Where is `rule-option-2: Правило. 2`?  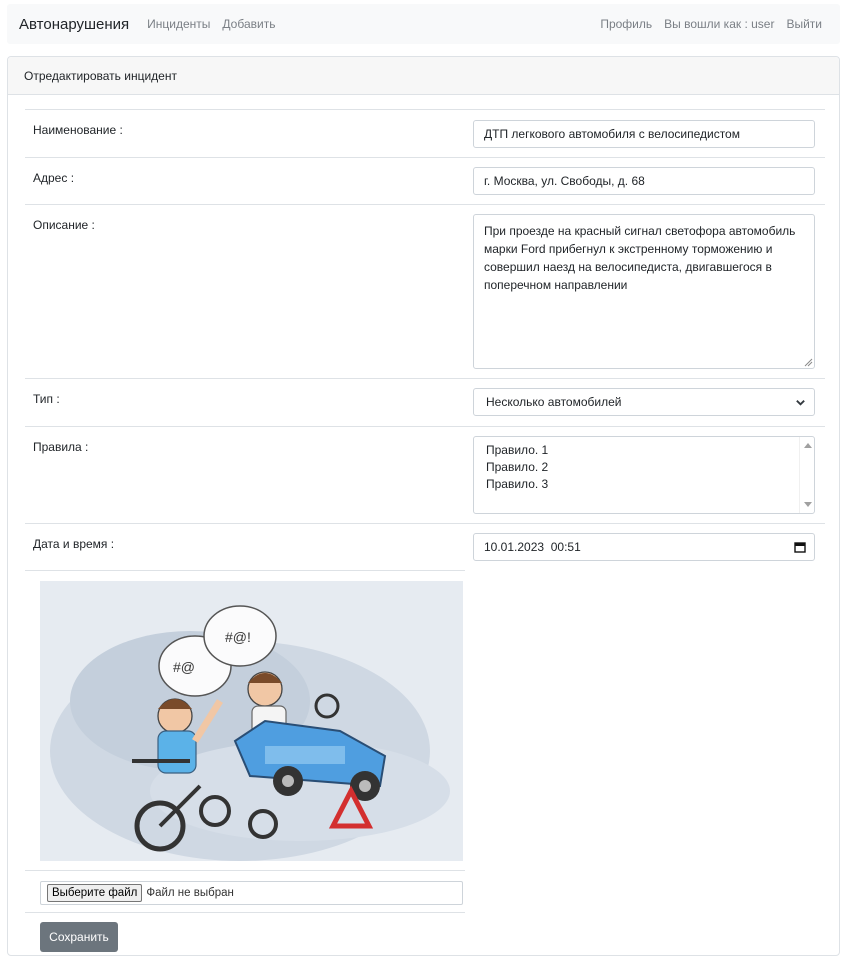
rule-option-2: Правило. 2 is located at coordinates (644, 467).